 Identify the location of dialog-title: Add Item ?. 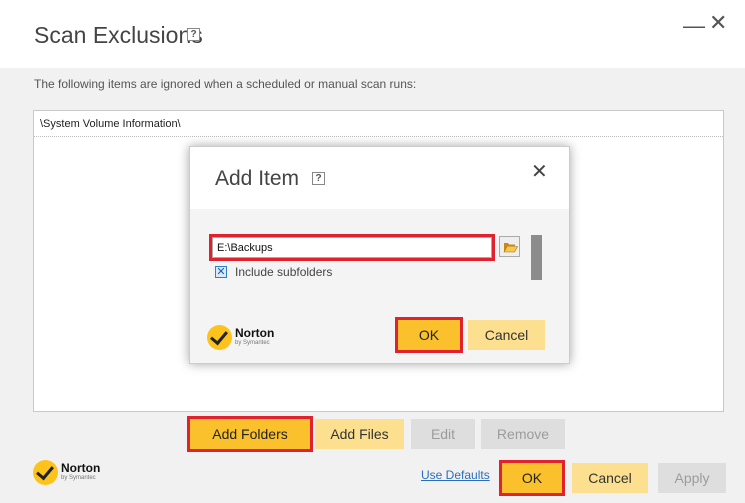
(270, 179).